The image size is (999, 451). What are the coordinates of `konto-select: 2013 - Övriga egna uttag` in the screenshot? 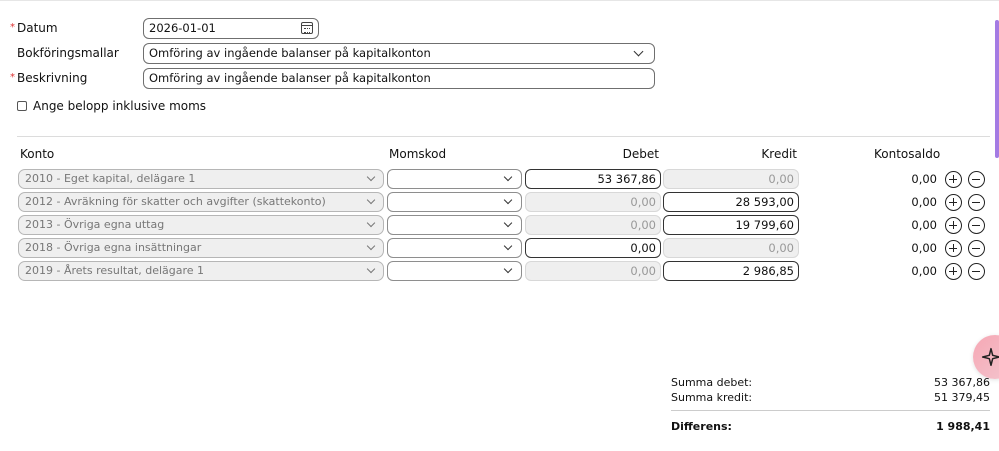 It's located at (201, 225).